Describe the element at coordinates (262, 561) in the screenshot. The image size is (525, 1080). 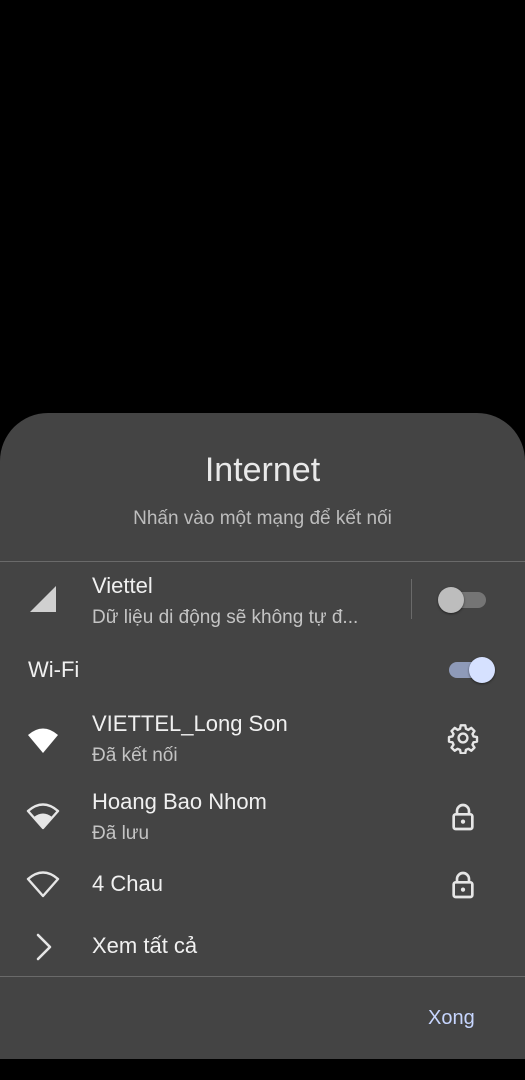
I see `divider-top` at that location.